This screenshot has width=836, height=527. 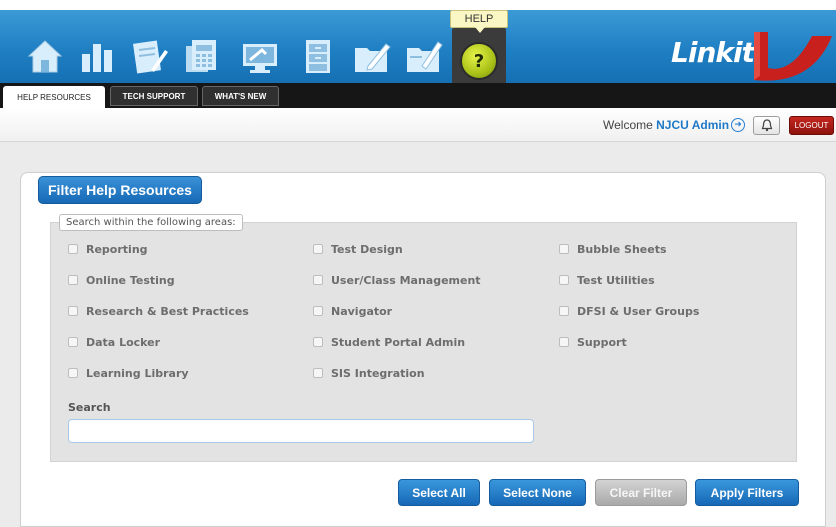 What do you see at coordinates (120, 190) in the screenshot?
I see `panel-title: Filter Help Resources` at bounding box center [120, 190].